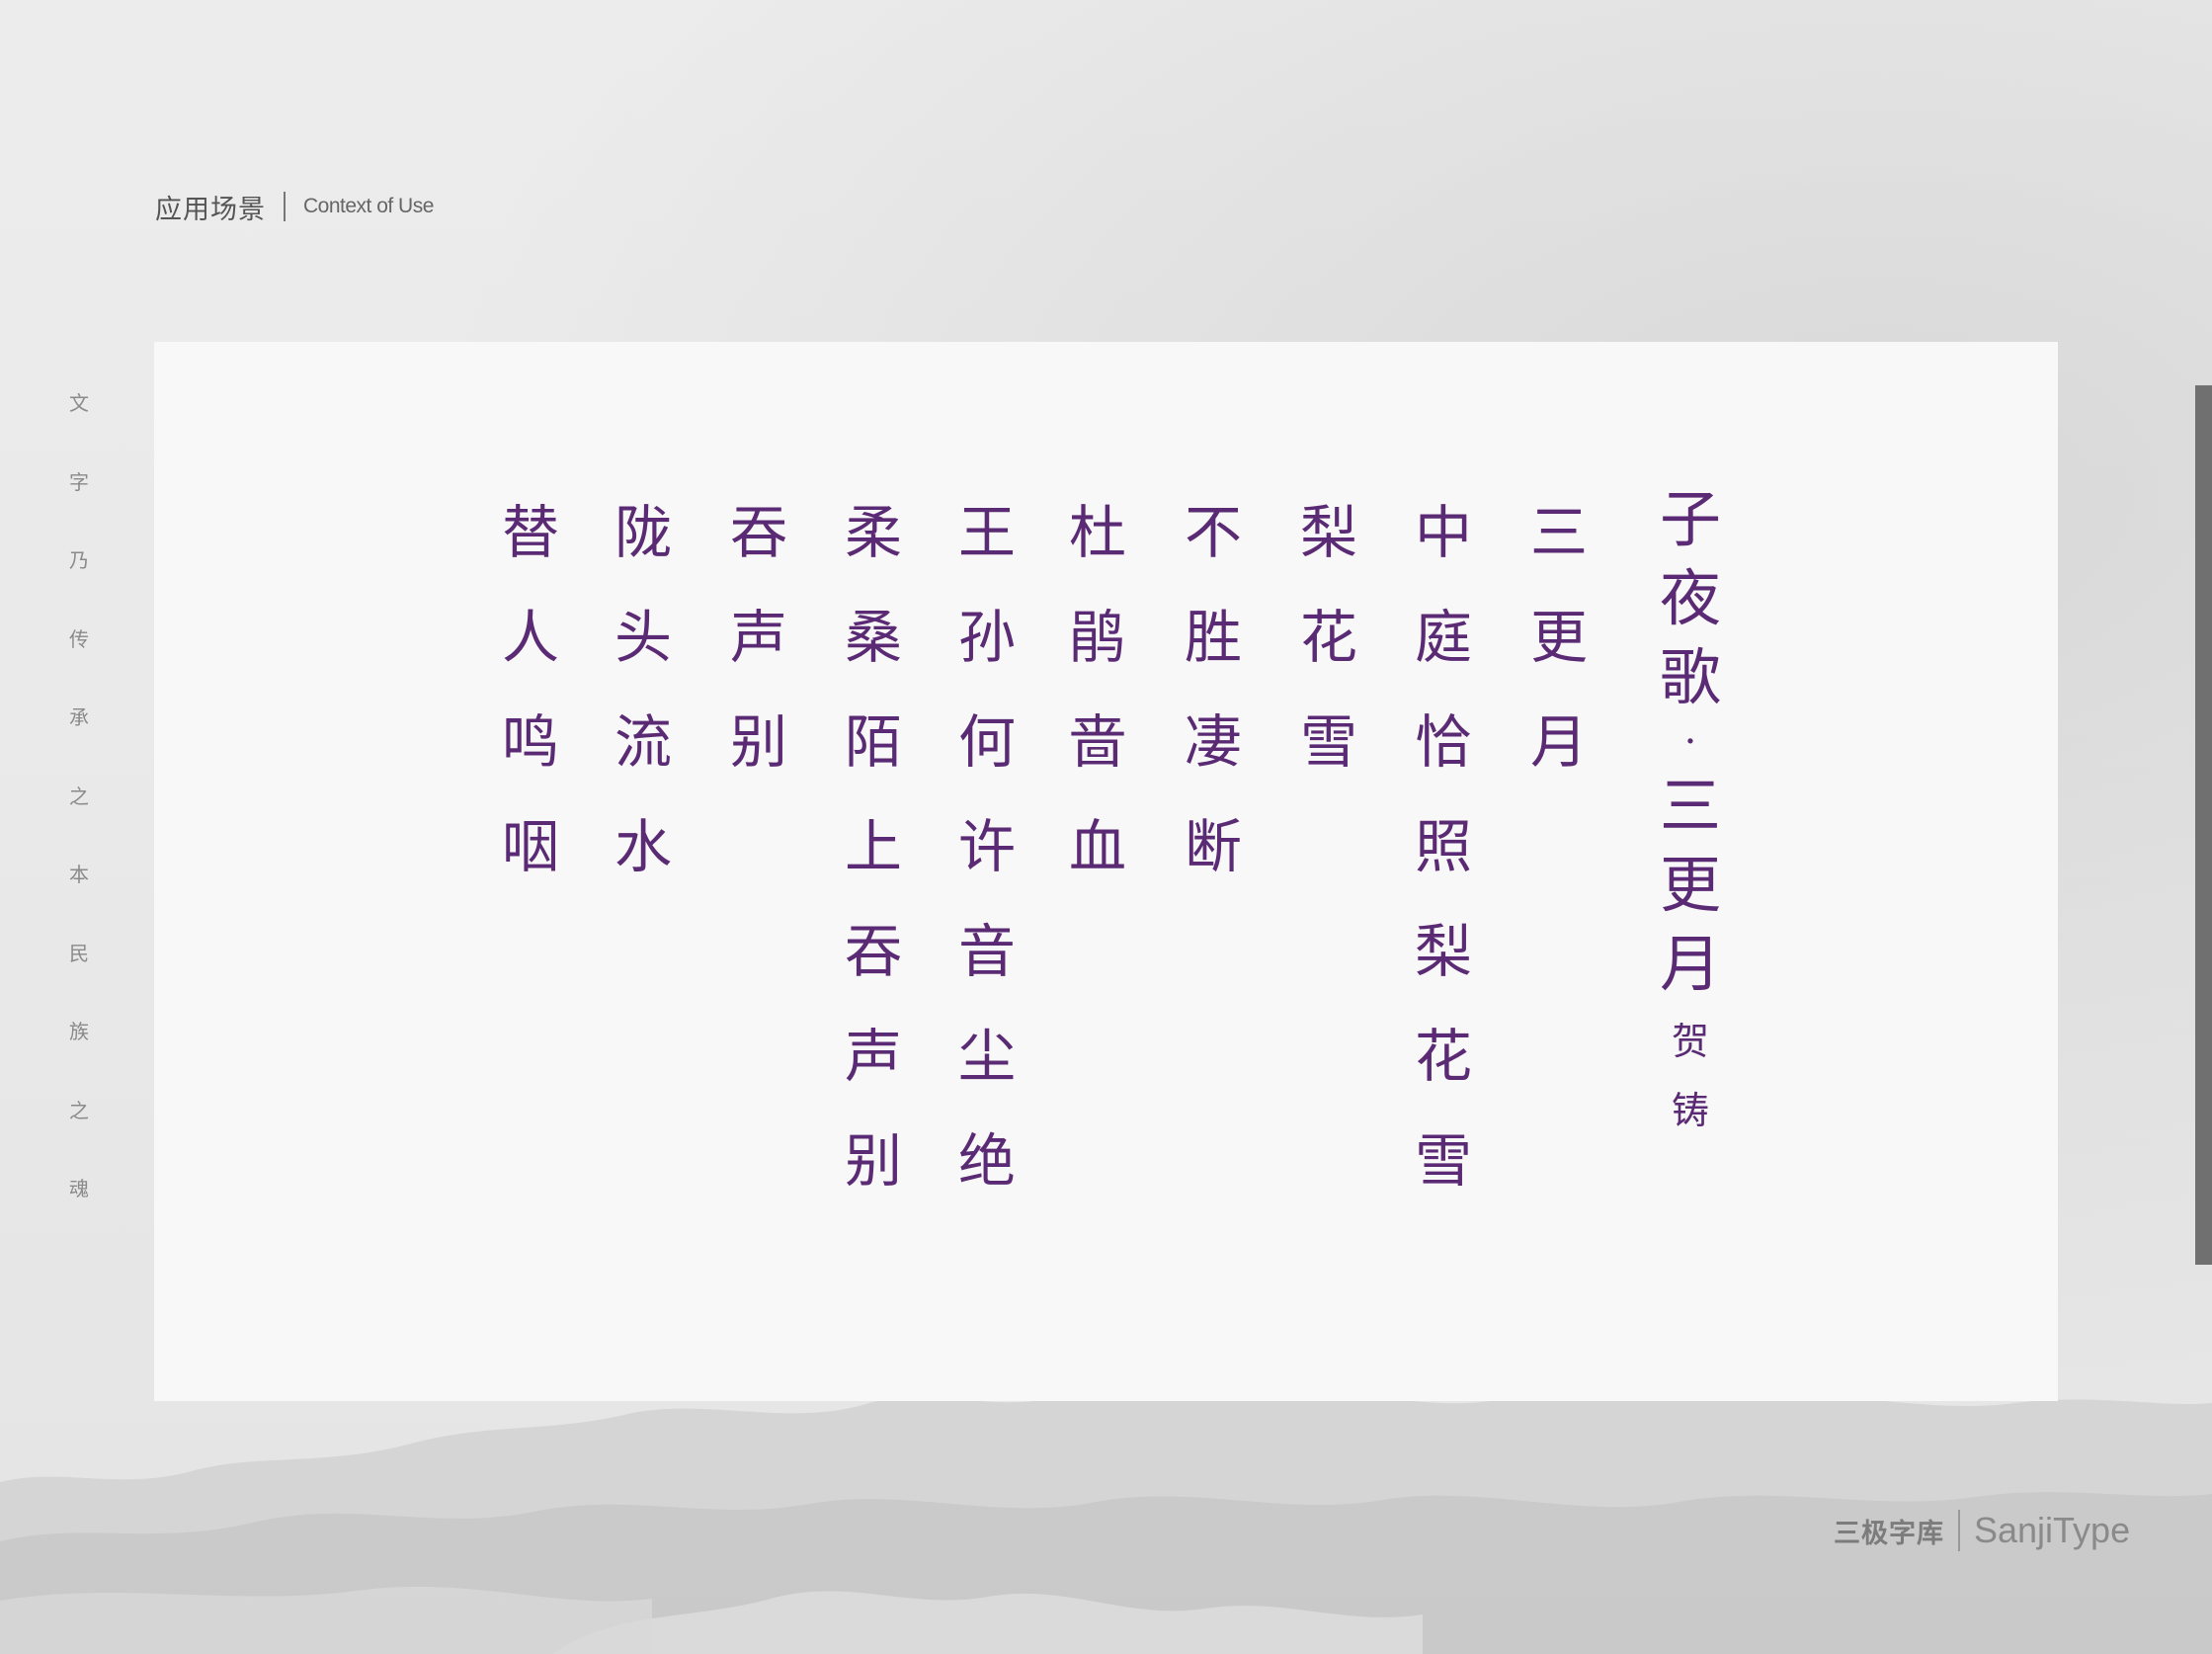 This screenshot has width=2212, height=1654. What do you see at coordinates (643, 532) in the screenshot?
I see `poem-char: 陇` at bounding box center [643, 532].